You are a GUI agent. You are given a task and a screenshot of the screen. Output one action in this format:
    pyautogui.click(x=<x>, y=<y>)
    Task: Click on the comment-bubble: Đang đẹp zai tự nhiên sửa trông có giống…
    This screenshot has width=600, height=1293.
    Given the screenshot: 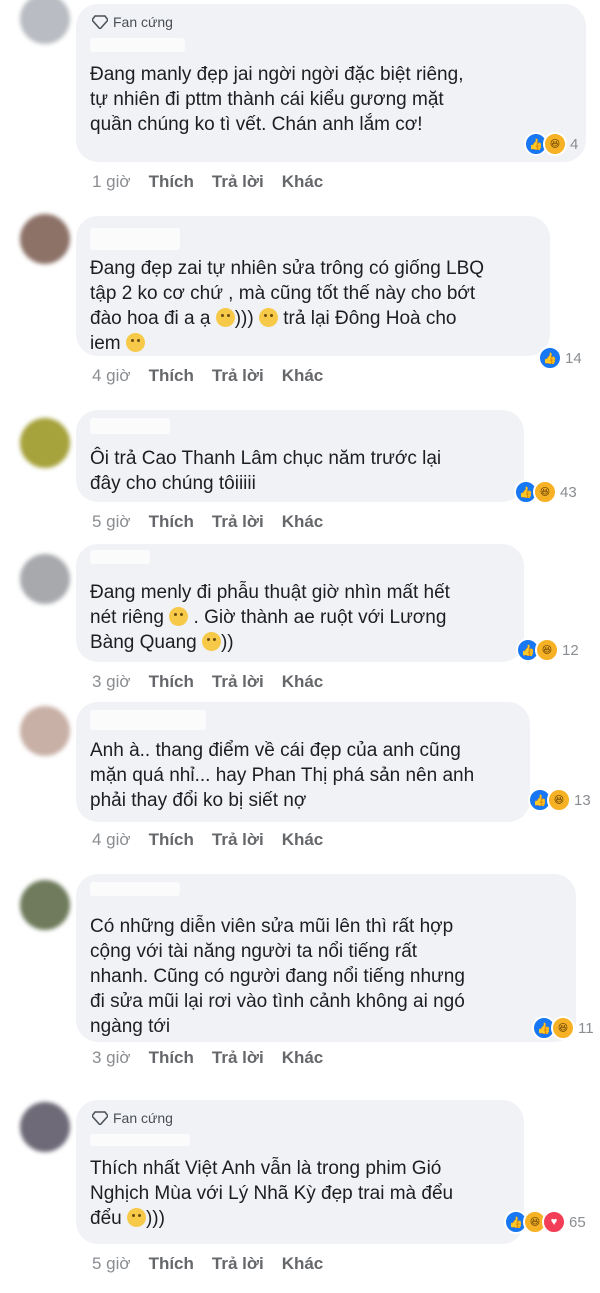 What is the action you would take?
    pyautogui.click(x=329, y=293)
    